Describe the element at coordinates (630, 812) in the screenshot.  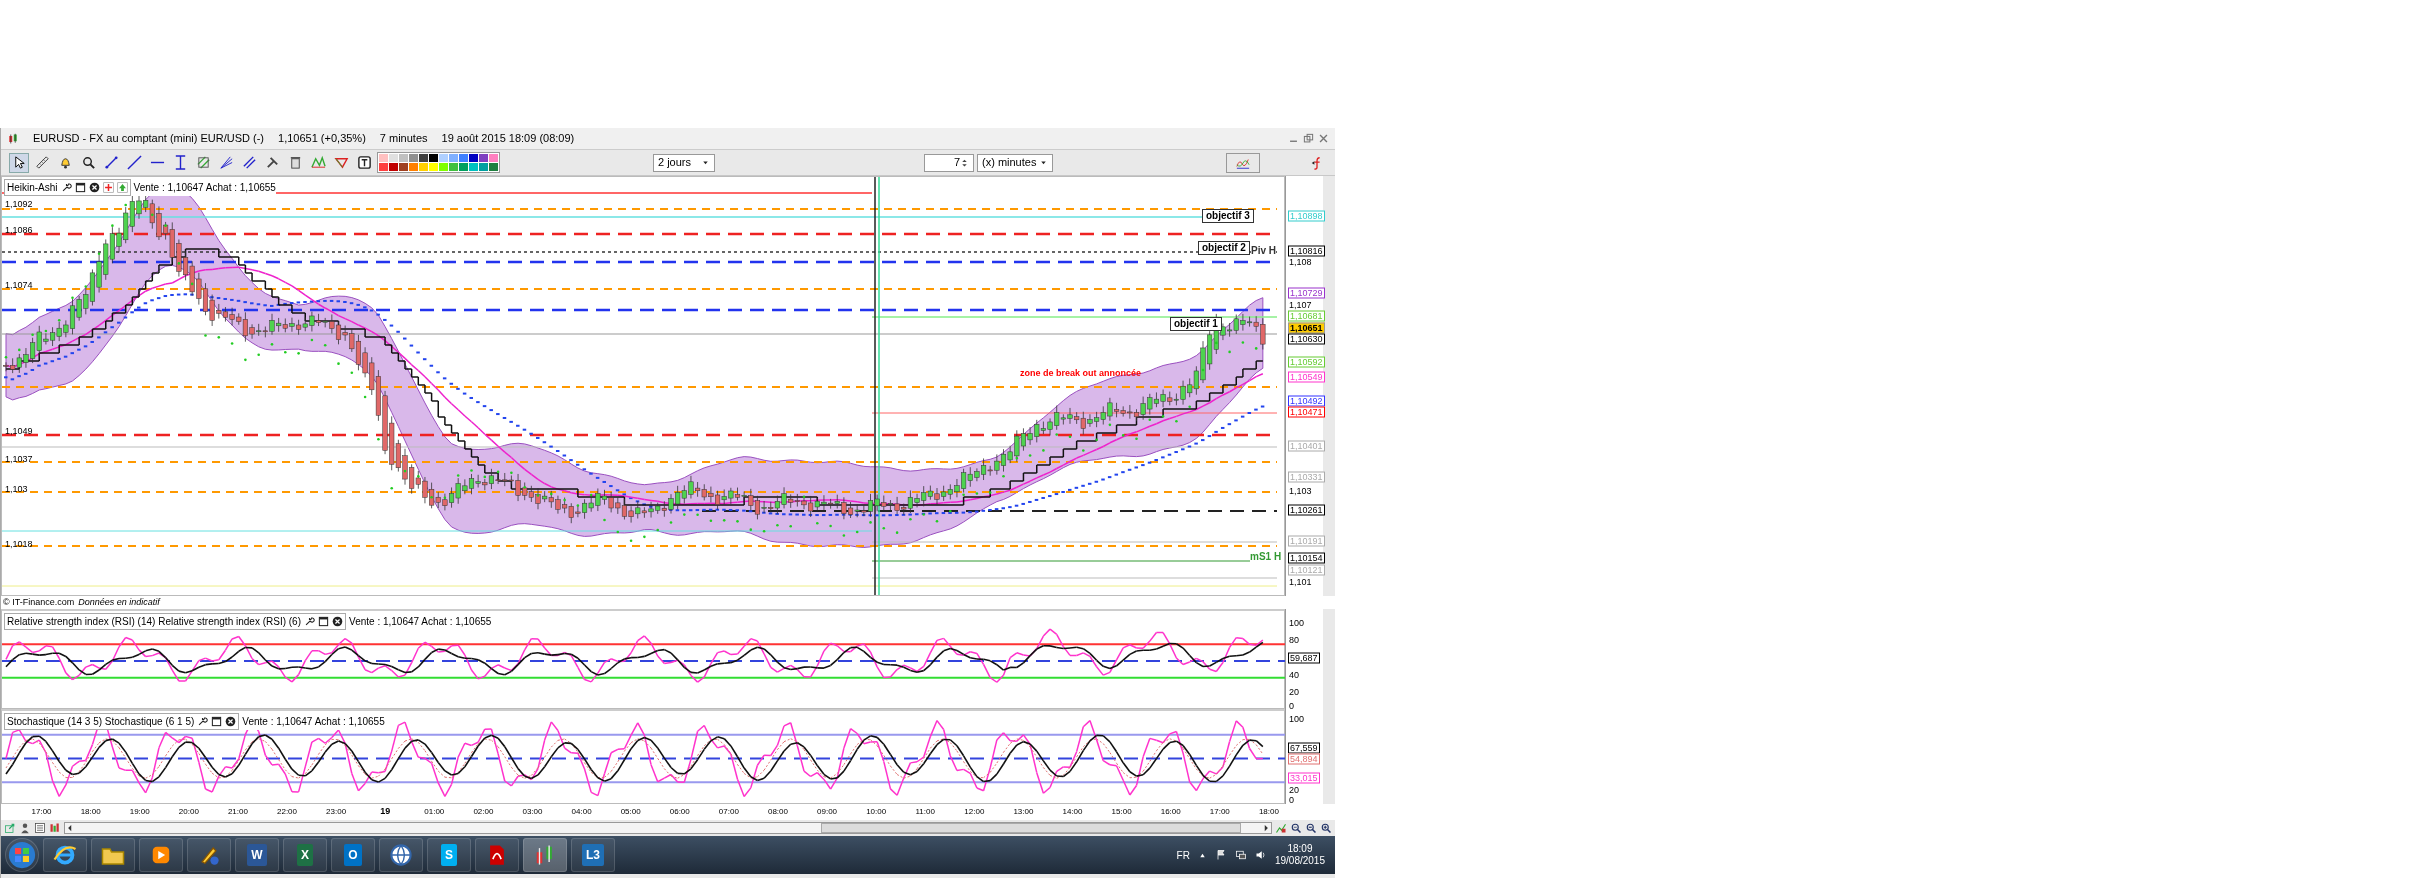
I see `time-label: 05:00` at that location.